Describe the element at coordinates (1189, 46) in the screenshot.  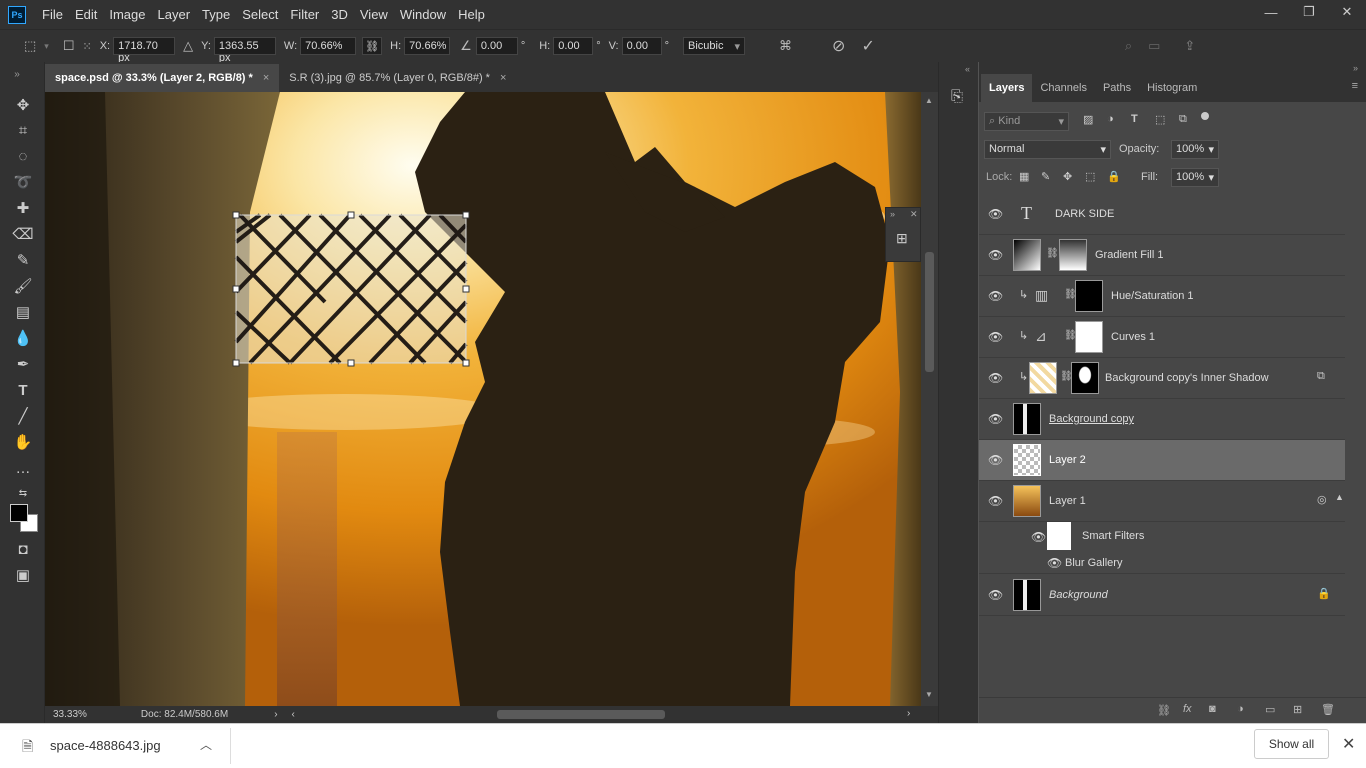
I see `share-icon: ⇪` at that location.